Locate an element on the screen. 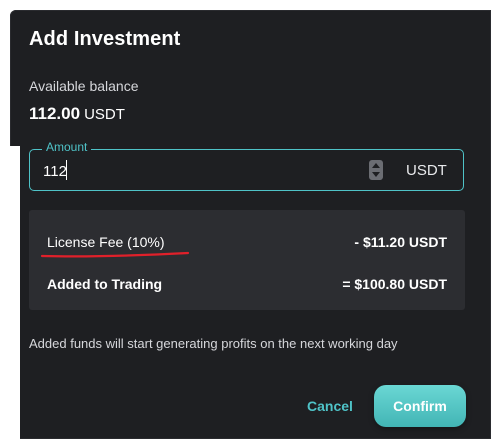 This screenshot has height=439, width=491. balance-value: 112.00 USDT is located at coordinates (77, 114).